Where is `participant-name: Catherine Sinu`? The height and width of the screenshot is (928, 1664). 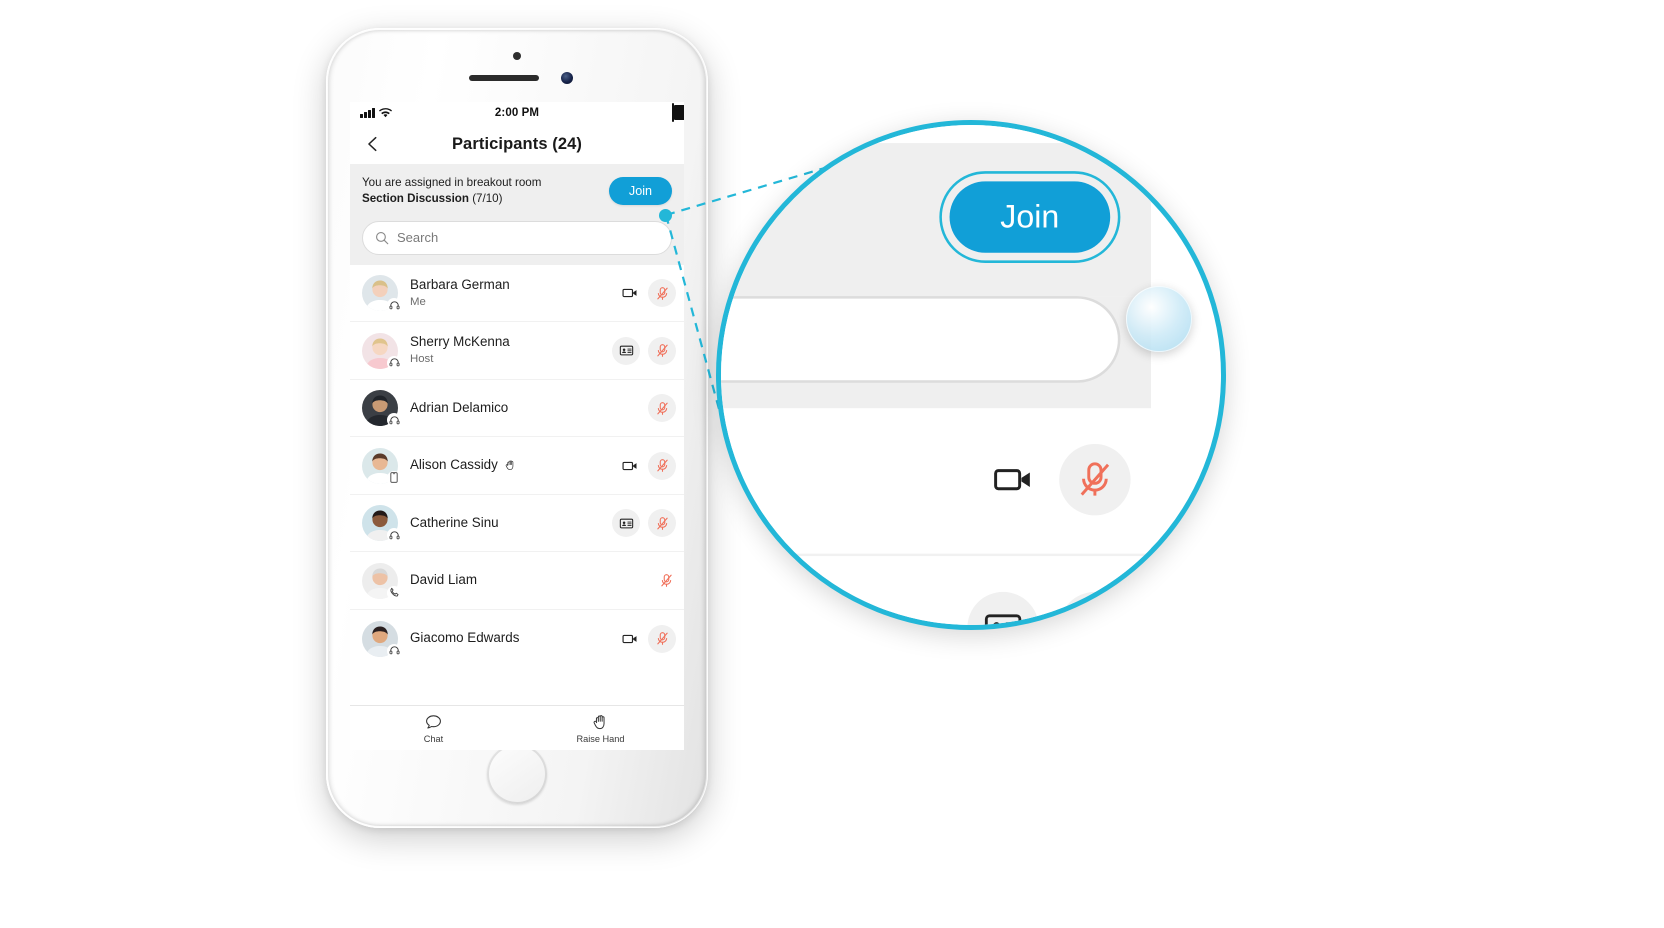
participant-name: Catherine Sinu is located at coordinates (511, 523).